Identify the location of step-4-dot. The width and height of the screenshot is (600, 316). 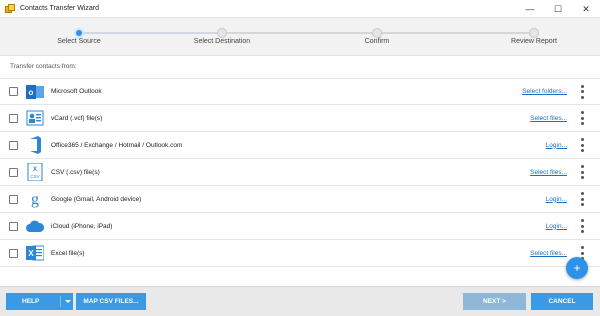
(534, 33).